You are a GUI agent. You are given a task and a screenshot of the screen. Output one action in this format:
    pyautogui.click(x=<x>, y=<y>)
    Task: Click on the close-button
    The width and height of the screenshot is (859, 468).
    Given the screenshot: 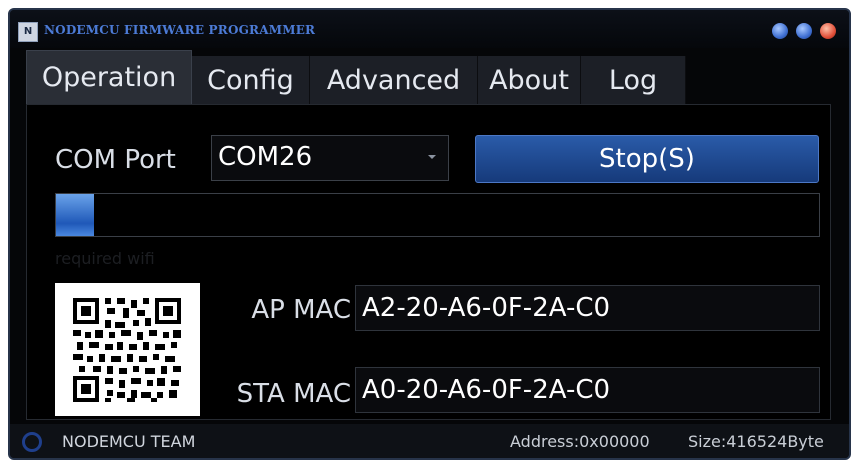 What is the action you would take?
    pyautogui.click(x=828, y=31)
    